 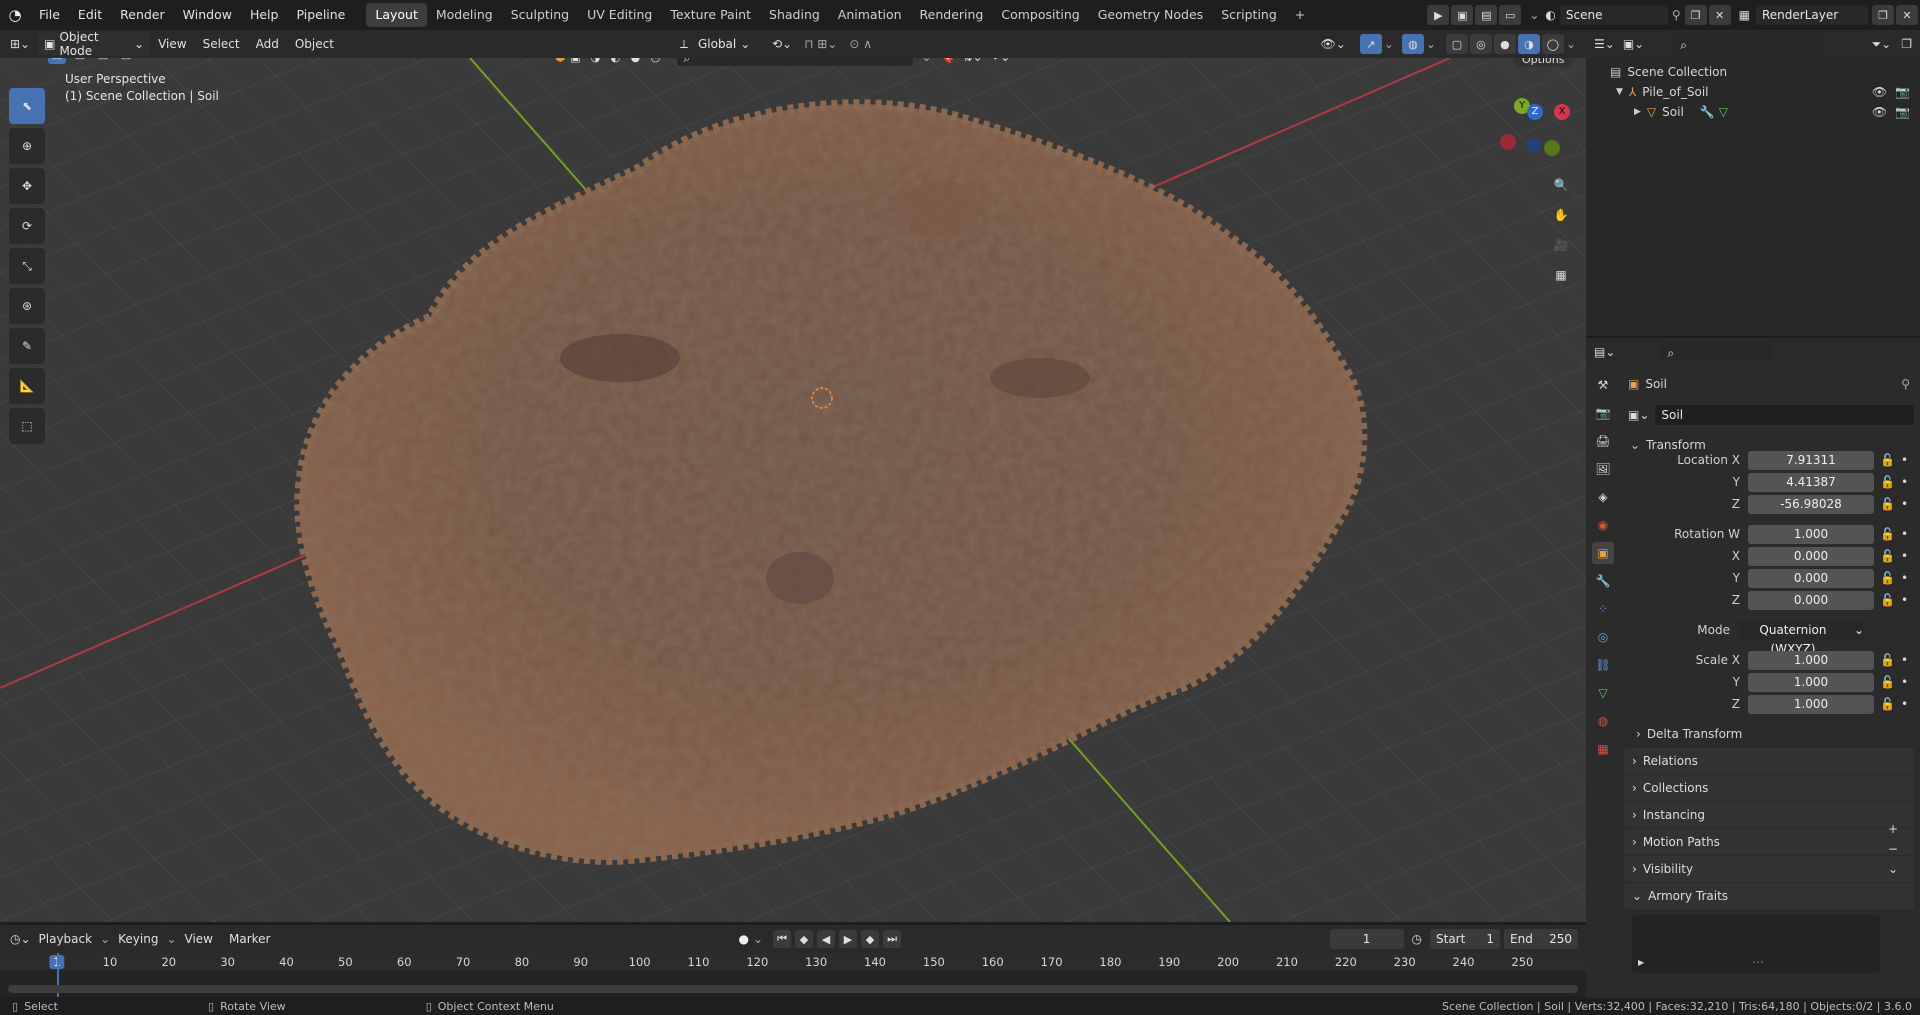 What do you see at coordinates (199, 939) in the screenshot?
I see `menu-timeline-view: View` at bounding box center [199, 939].